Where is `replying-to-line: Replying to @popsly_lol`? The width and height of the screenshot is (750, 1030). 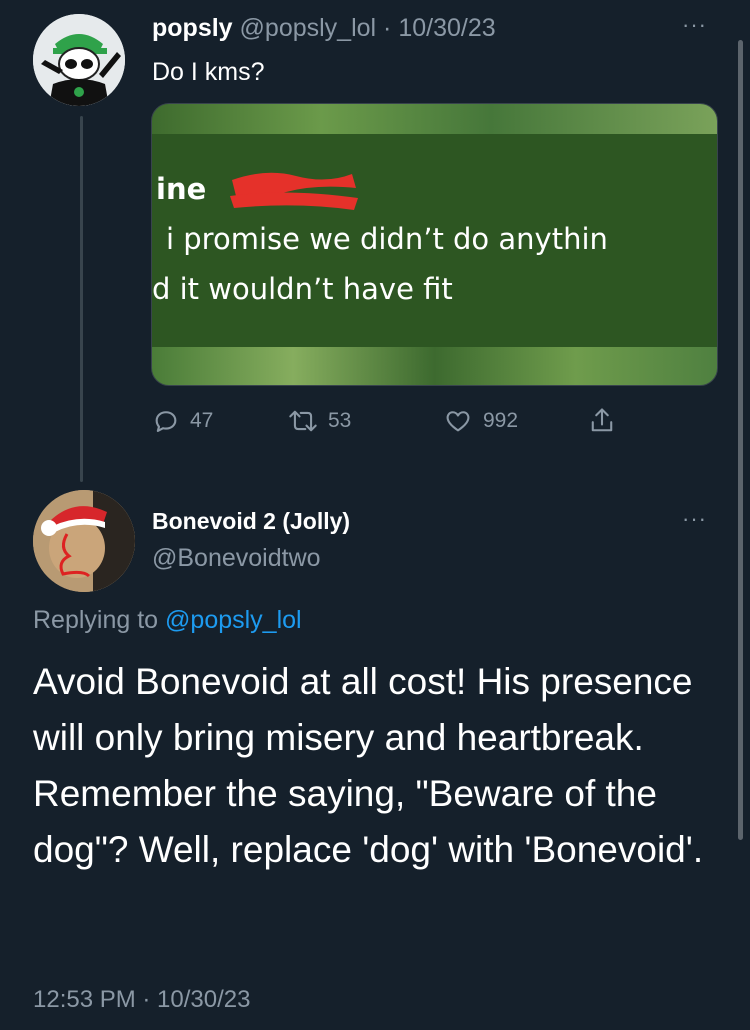
replying-to-line: Replying to @popsly_lol is located at coordinates (167, 620).